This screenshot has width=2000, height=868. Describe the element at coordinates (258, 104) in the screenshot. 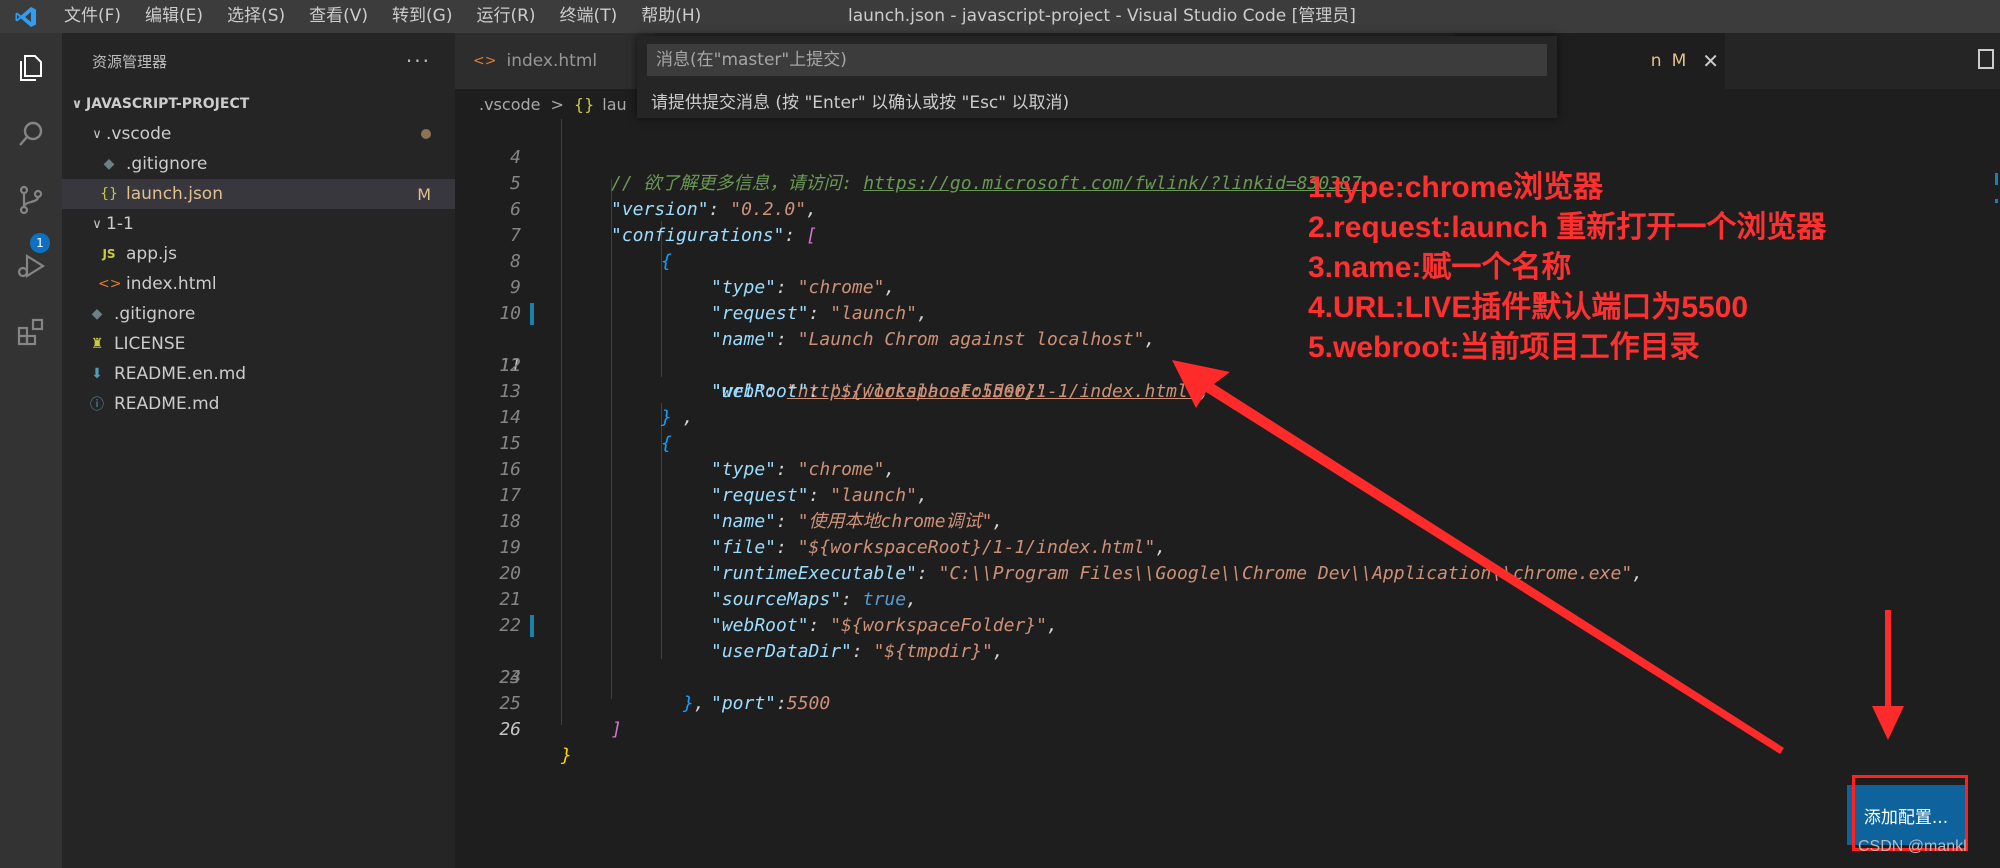

I see `project-root: ∨ JAVASCRIPT-PROJECT` at that location.